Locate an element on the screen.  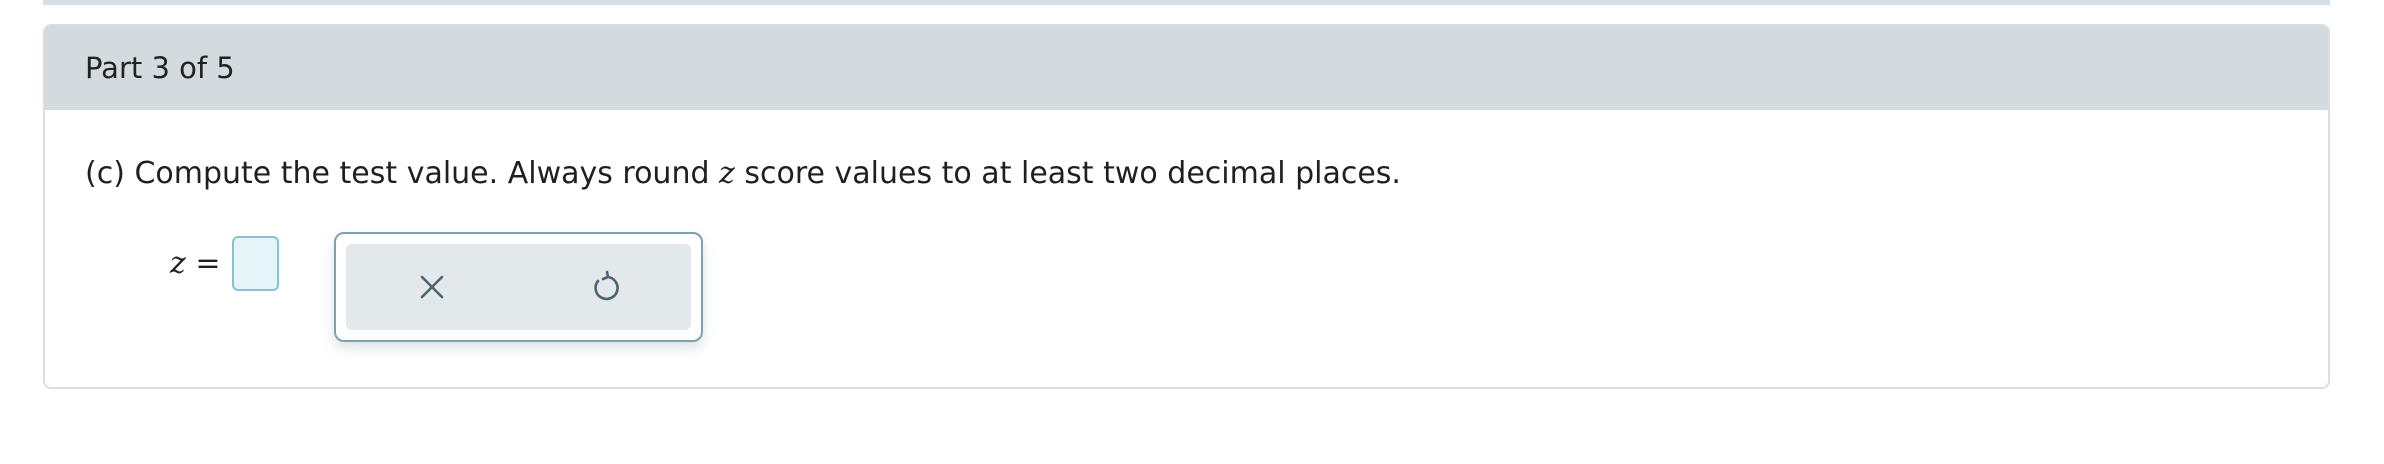
answer-tools-inner is located at coordinates (518, 287).